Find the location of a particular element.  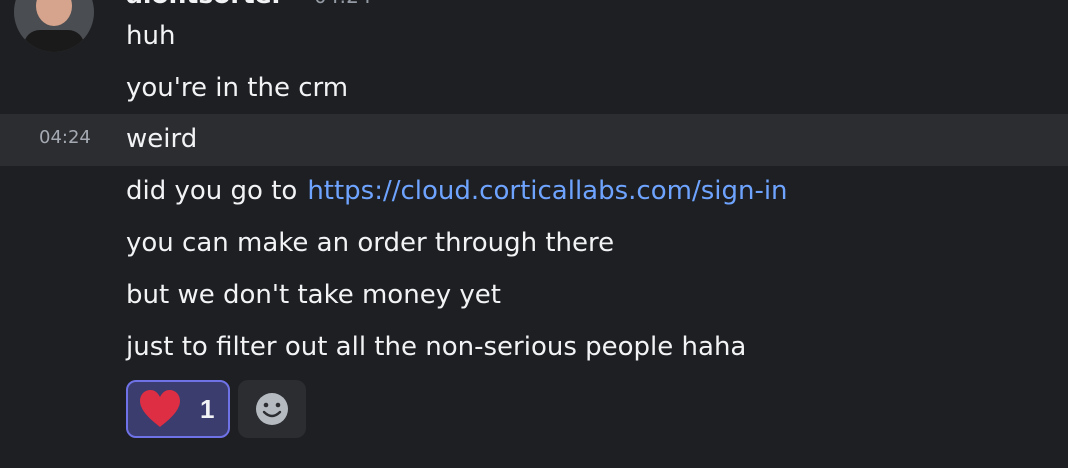

hover-timestamp: 04:24 is located at coordinates (65, 137).